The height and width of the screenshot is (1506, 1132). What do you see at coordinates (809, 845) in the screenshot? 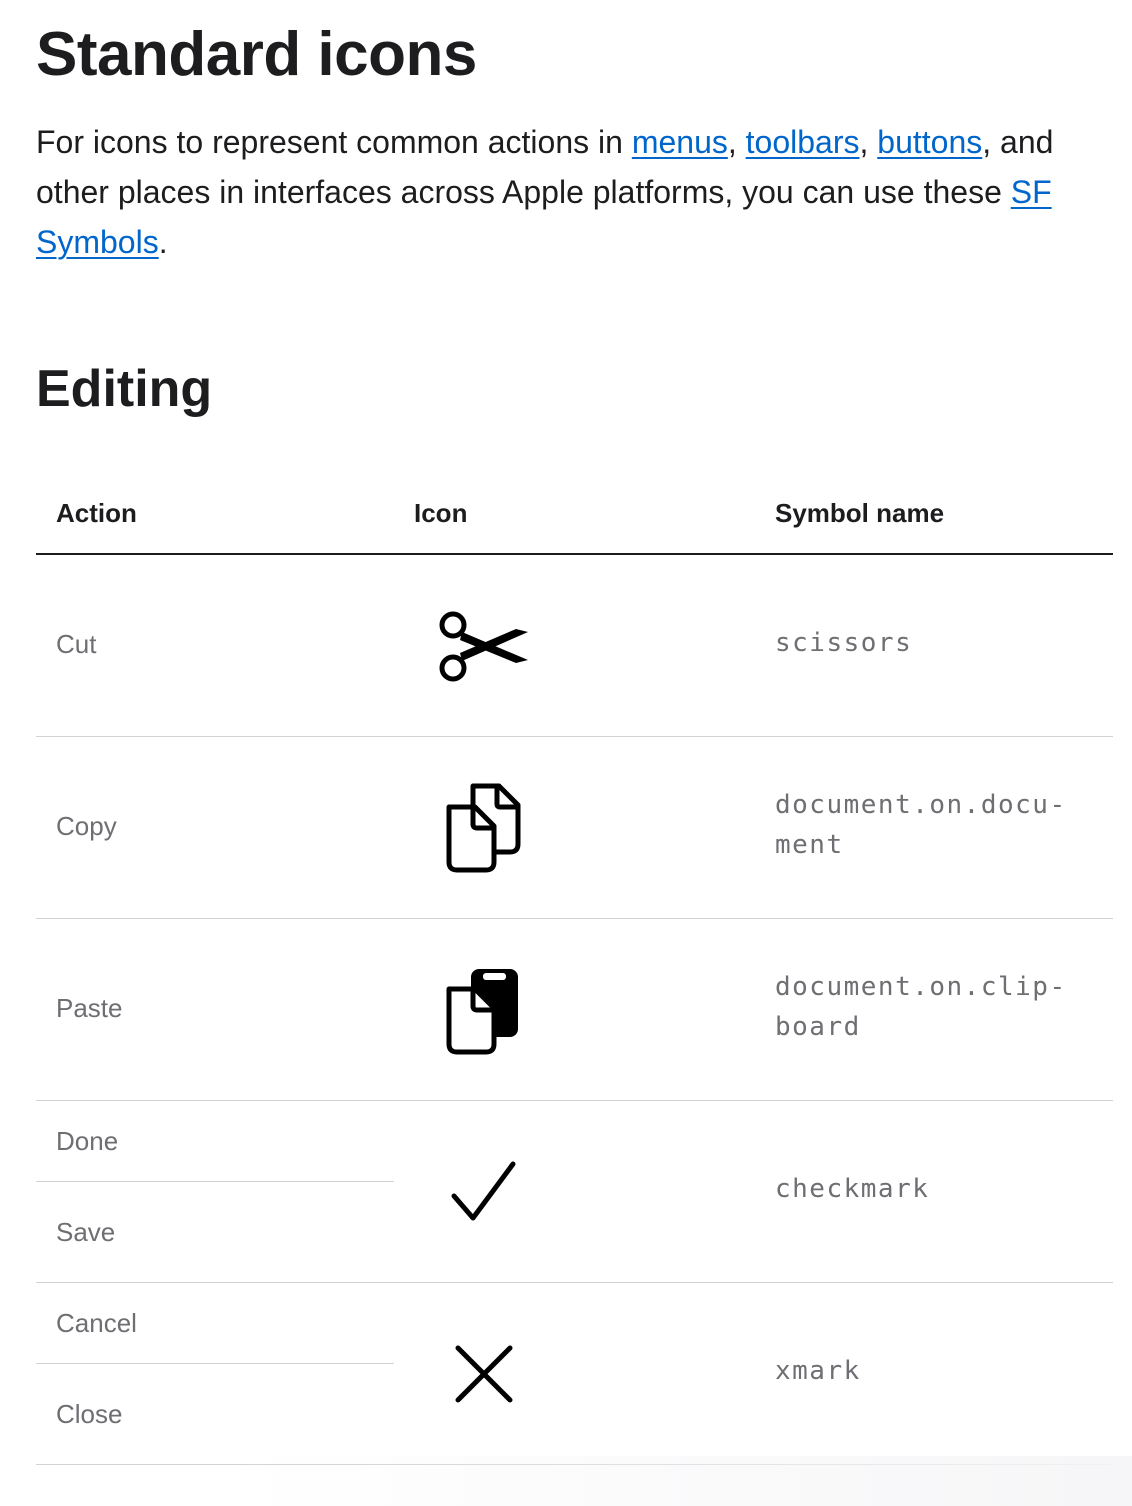
I see `symbol-line: ment` at bounding box center [809, 845].